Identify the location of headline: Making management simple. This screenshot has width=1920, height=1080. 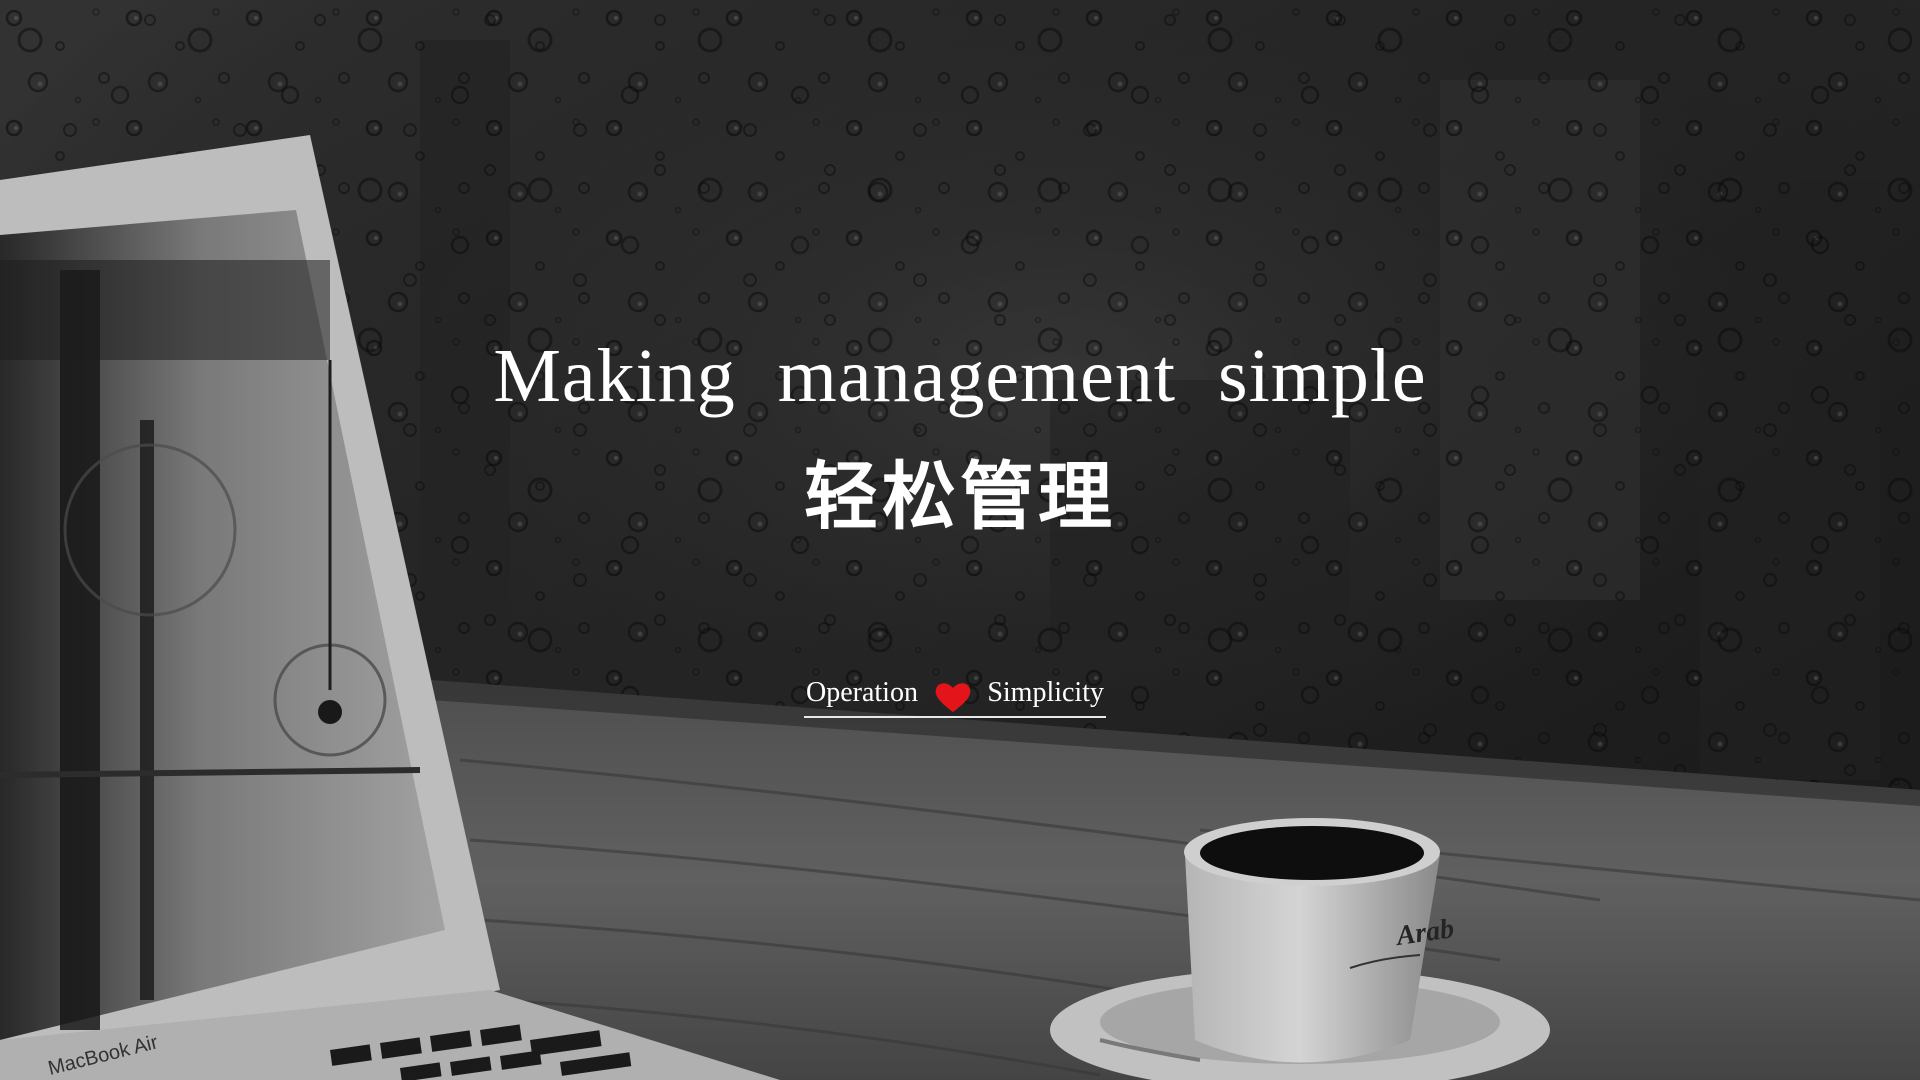
(960, 376).